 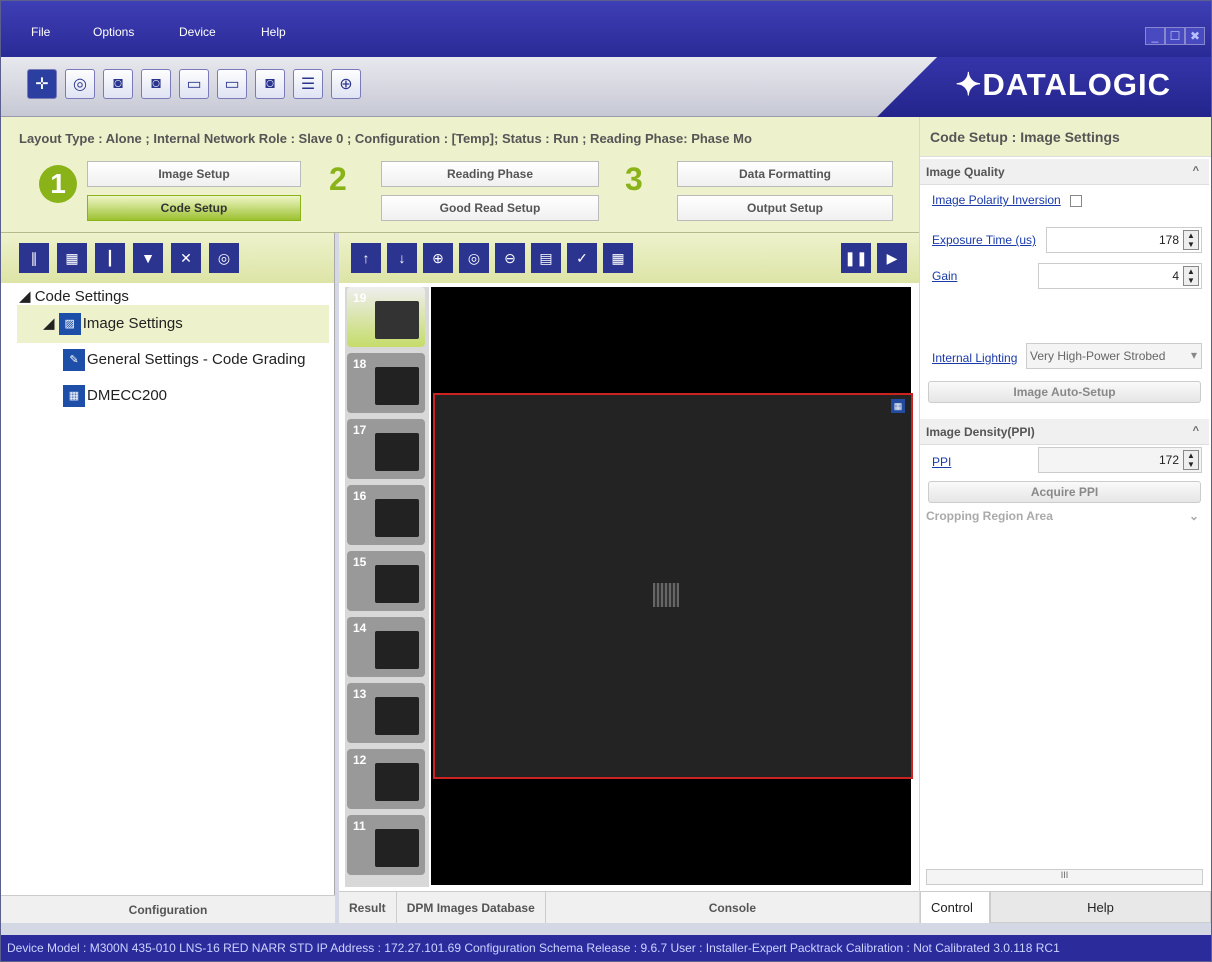 I want to click on tab-control: Control, so click(x=955, y=907).